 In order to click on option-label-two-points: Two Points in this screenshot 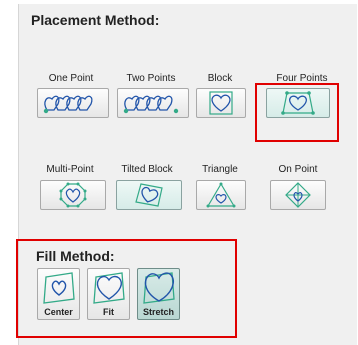, I will do `click(151, 78)`.